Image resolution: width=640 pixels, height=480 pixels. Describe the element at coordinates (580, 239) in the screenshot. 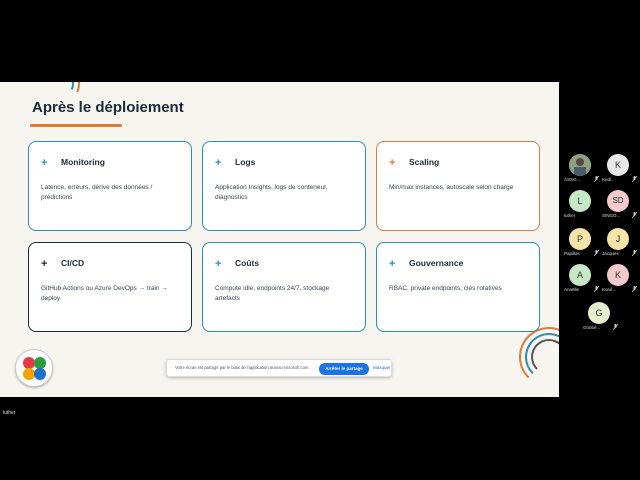

I see `avatar: P` at that location.